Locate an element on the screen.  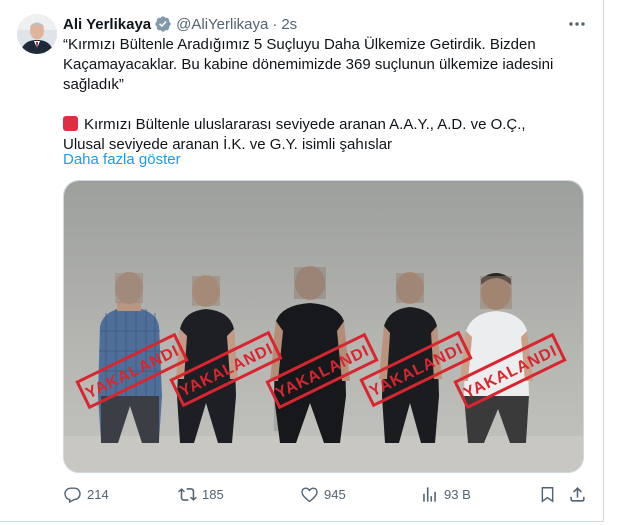
action-bar: 214 185 945 93 B is located at coordinates (327, 494).